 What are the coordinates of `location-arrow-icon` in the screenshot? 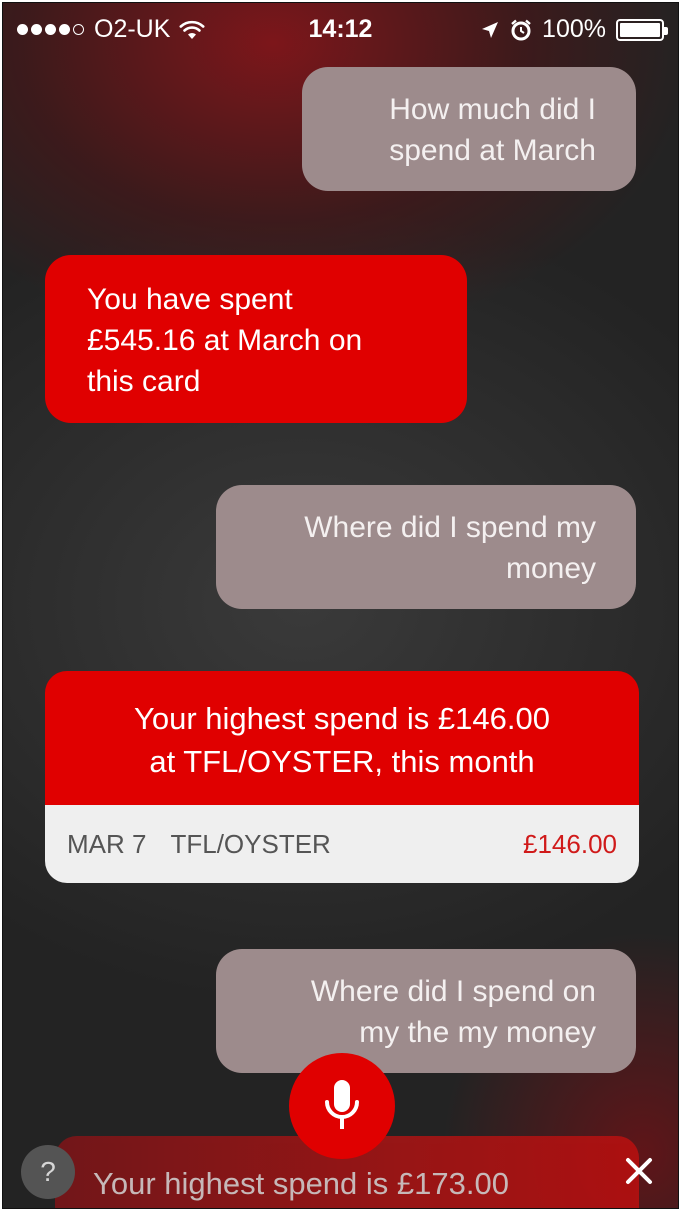 It's located at (490, 29).